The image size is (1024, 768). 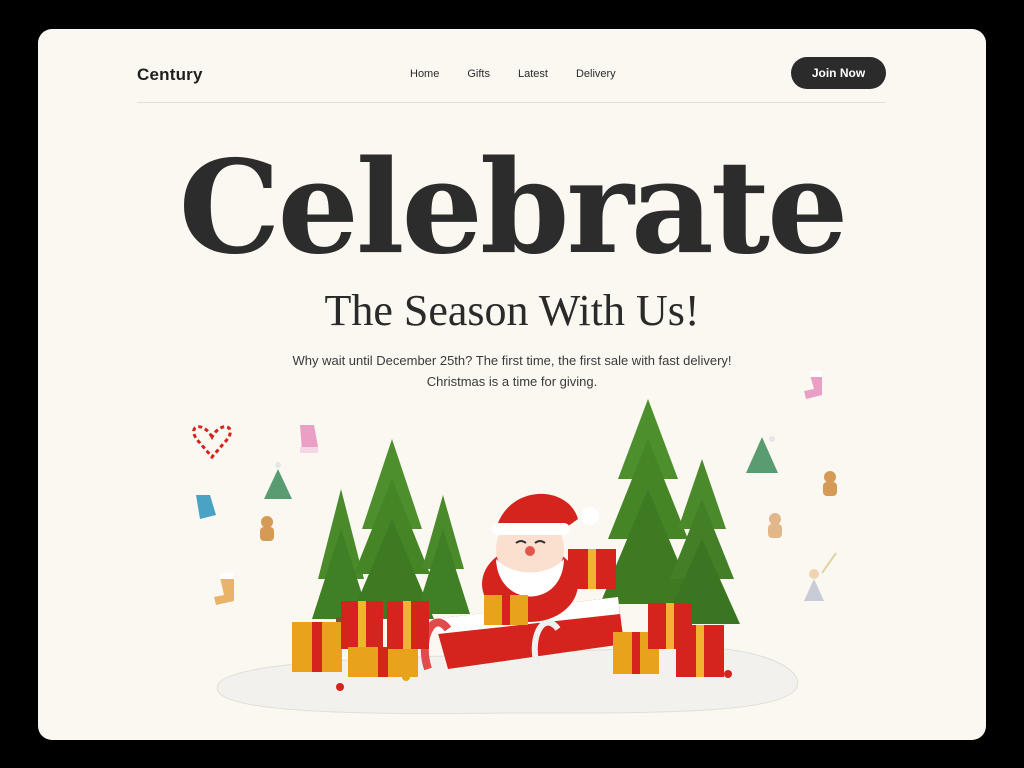 What do you see at coordinates (309, 439) in the screenshot?
I see `mitten-pink-icon` at bounding box center [309, 439].